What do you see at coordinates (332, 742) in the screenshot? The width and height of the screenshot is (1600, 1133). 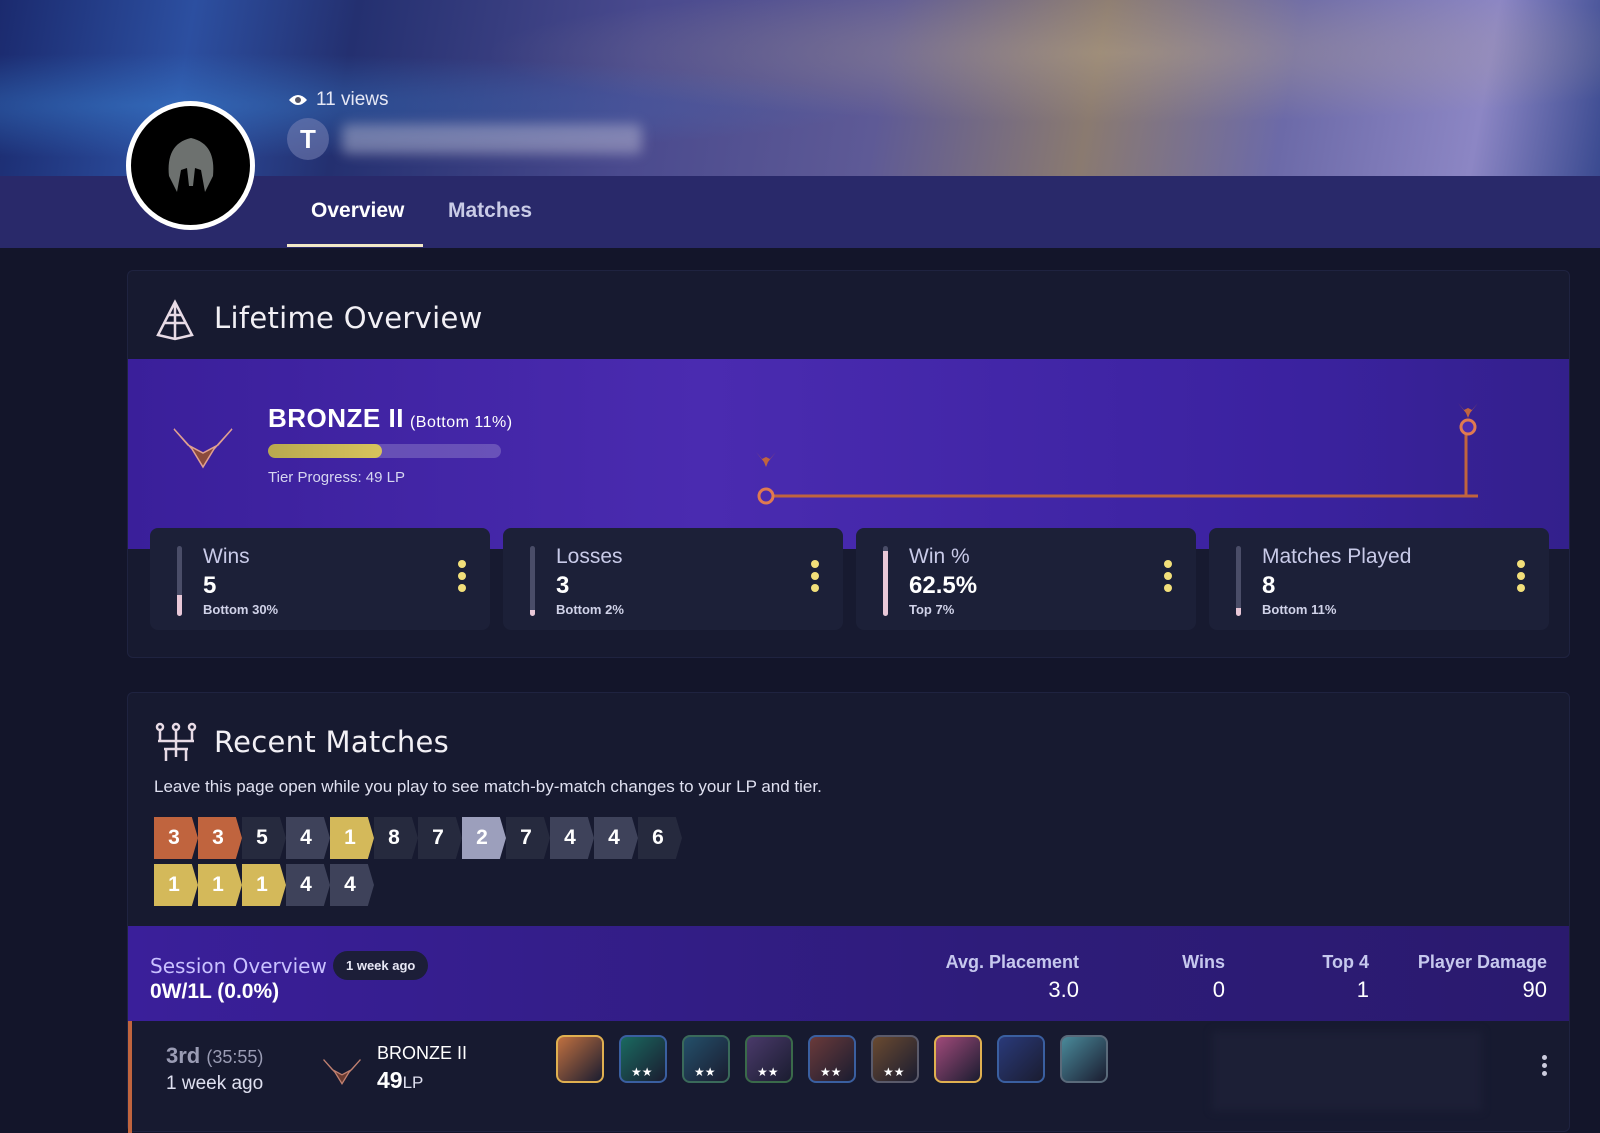 I see `card-title: Recent Matches` at bounding box center [332, 742].